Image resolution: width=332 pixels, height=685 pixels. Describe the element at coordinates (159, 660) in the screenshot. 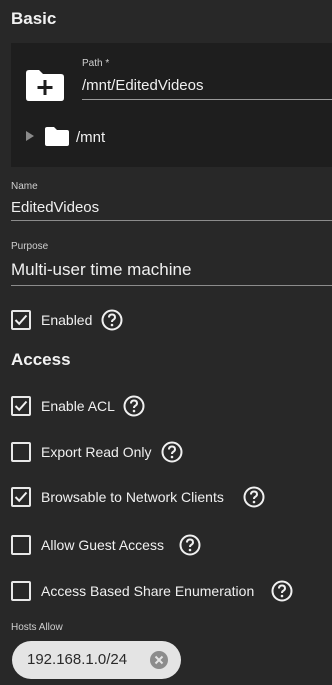

I see `remove-chip-icon` at that location.